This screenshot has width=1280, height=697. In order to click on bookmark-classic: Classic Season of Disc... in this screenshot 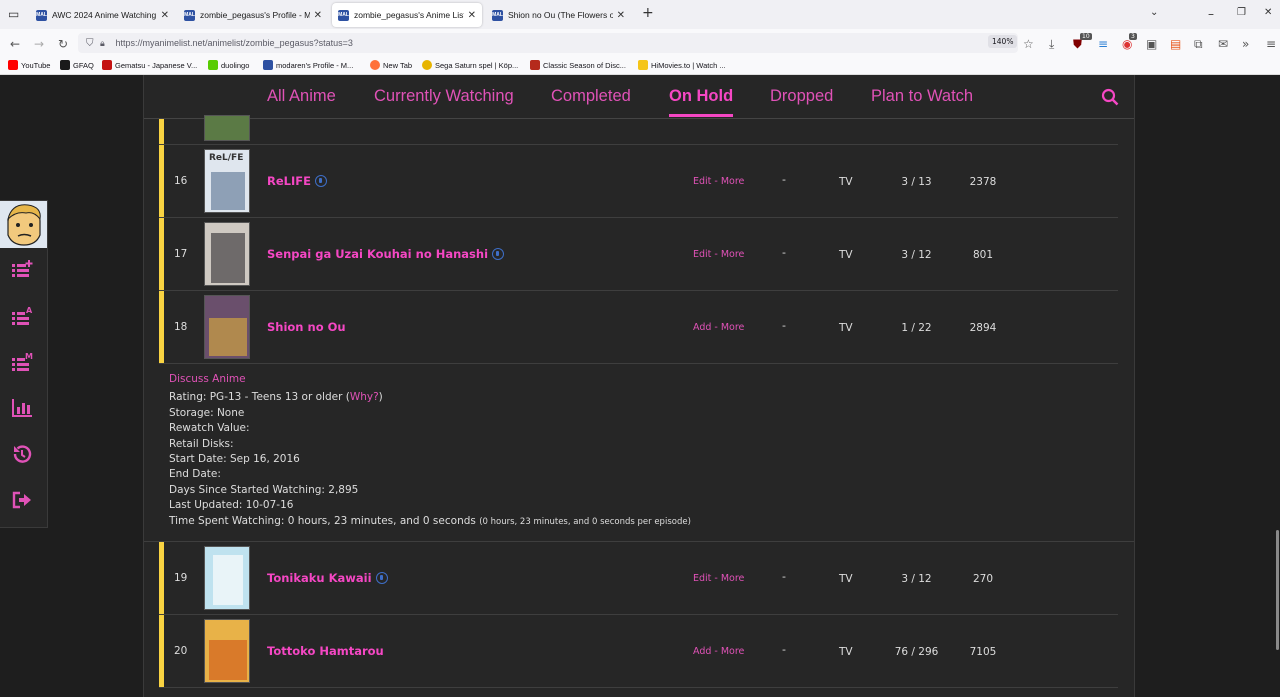, I will do `click(578, 65)`.